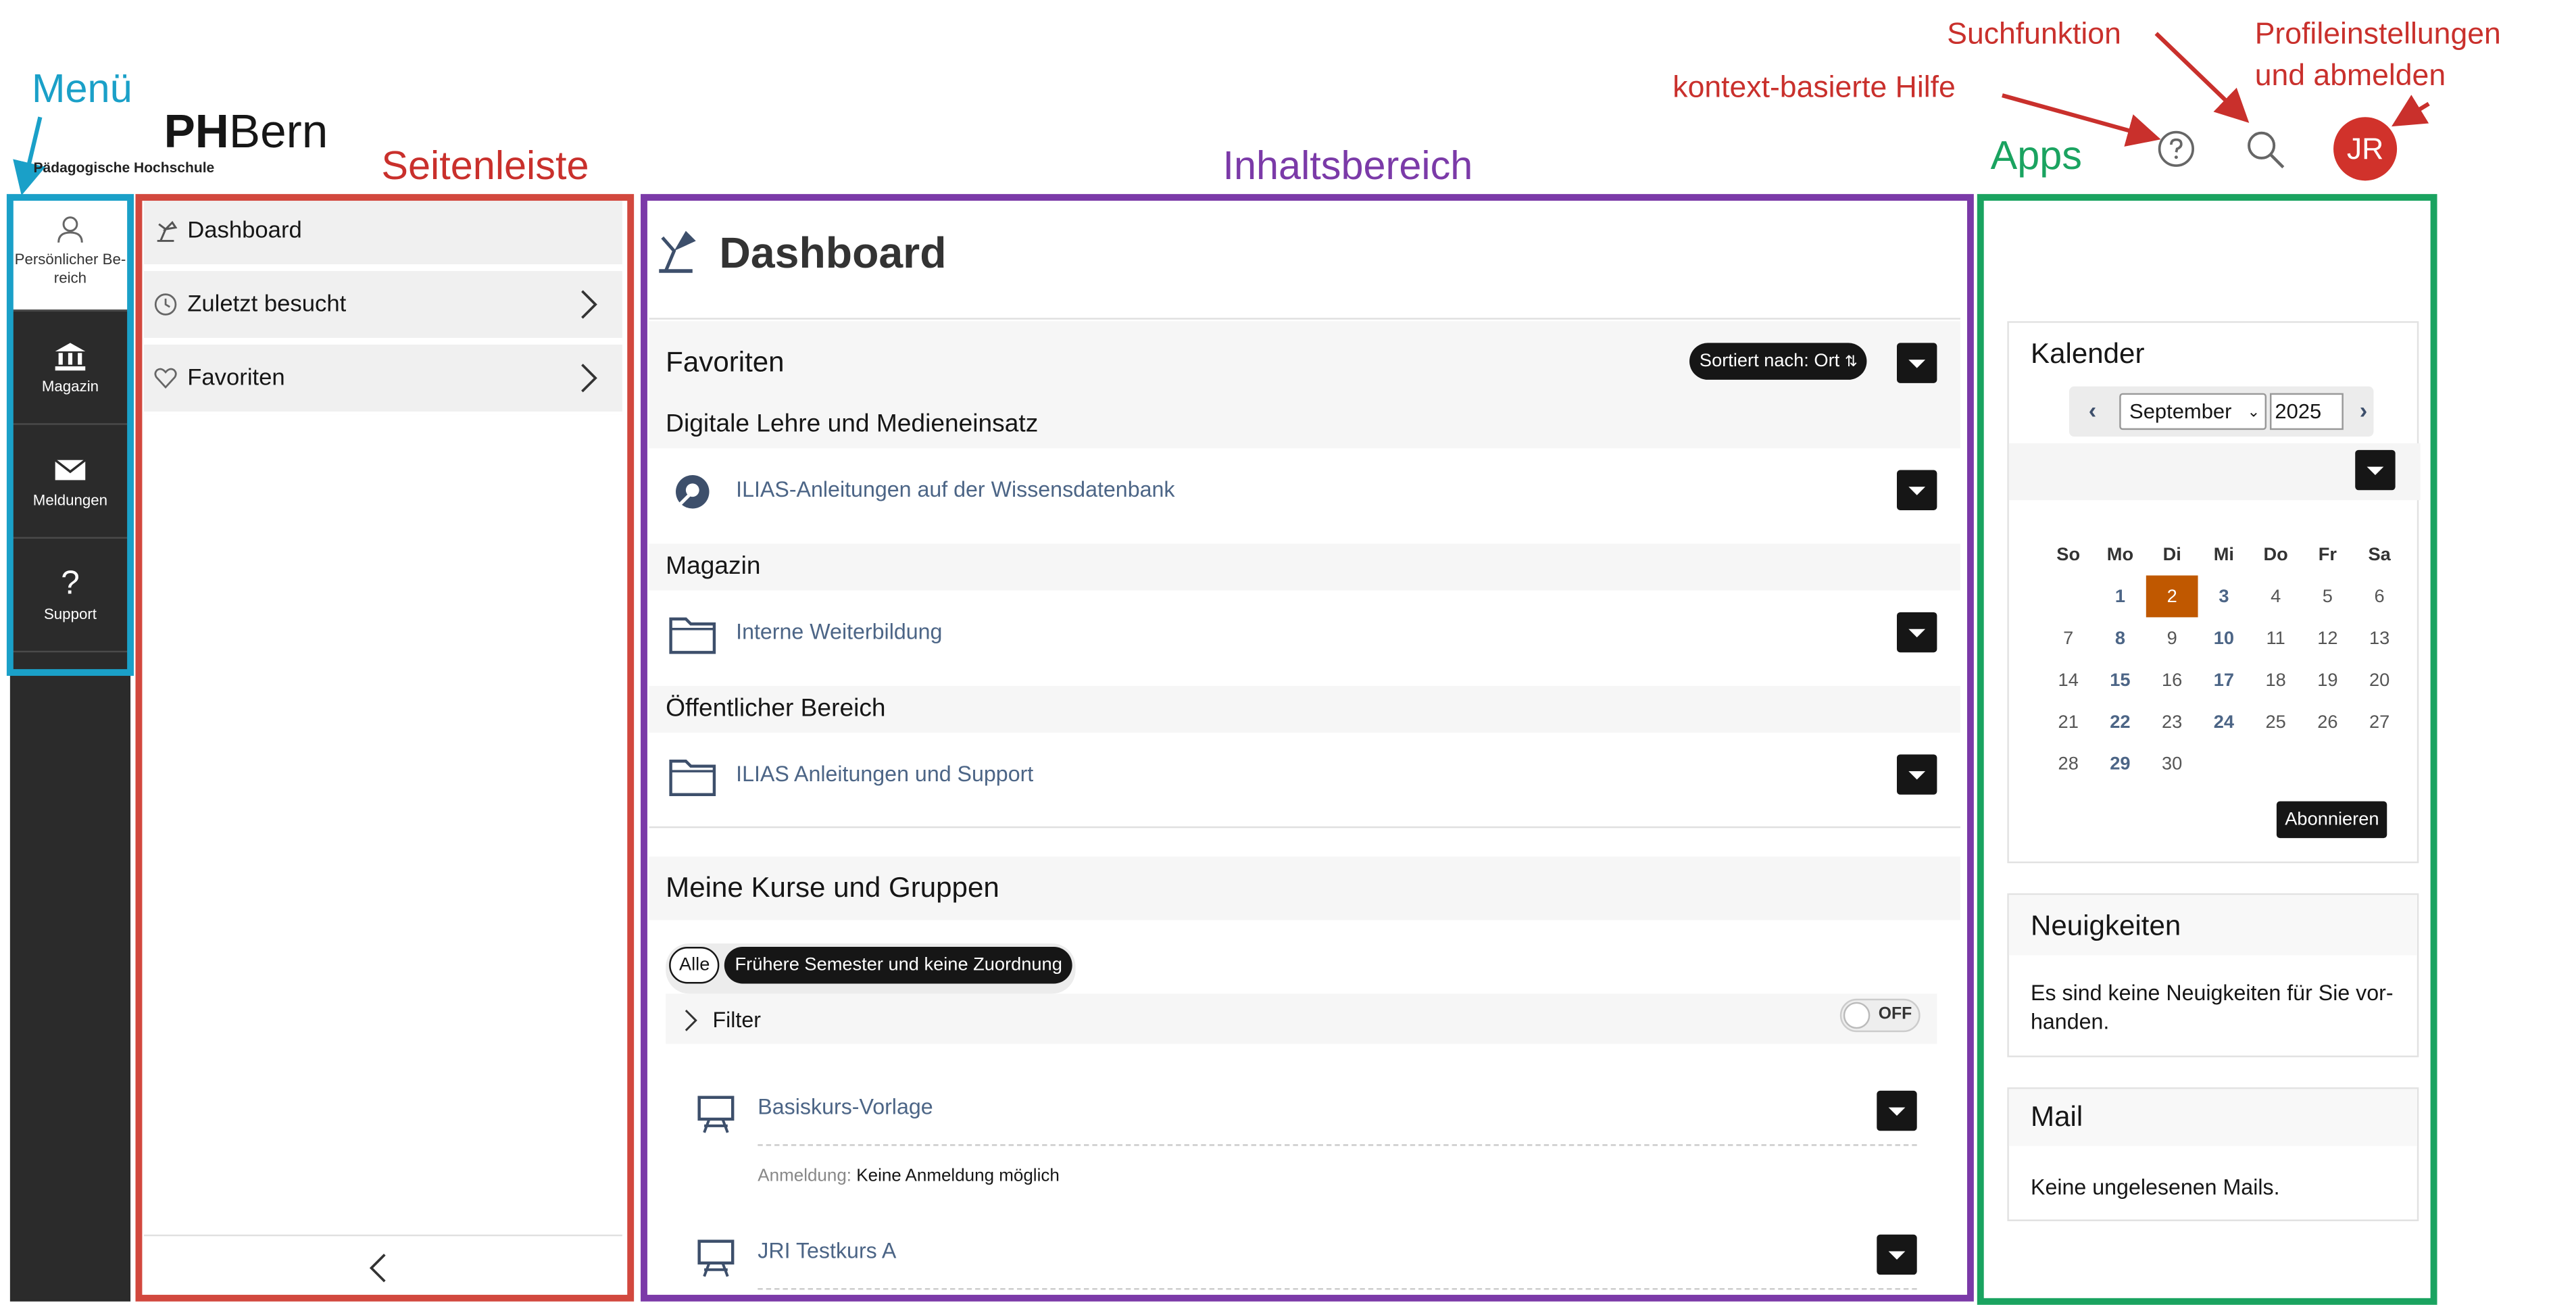  I want to click on arrow-search, so click(2202, 77).